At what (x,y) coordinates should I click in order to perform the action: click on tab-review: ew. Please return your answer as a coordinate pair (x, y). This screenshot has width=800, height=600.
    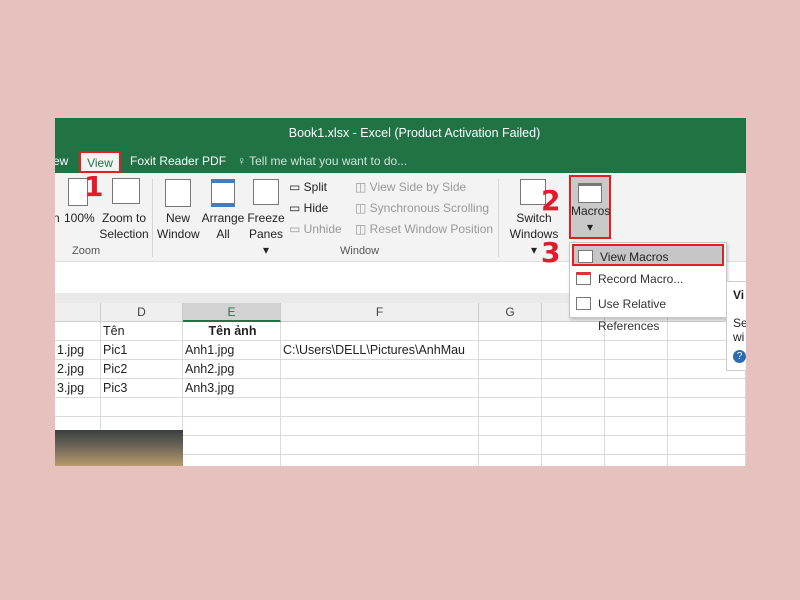
    Looking at the image, I should click on (61, 162).